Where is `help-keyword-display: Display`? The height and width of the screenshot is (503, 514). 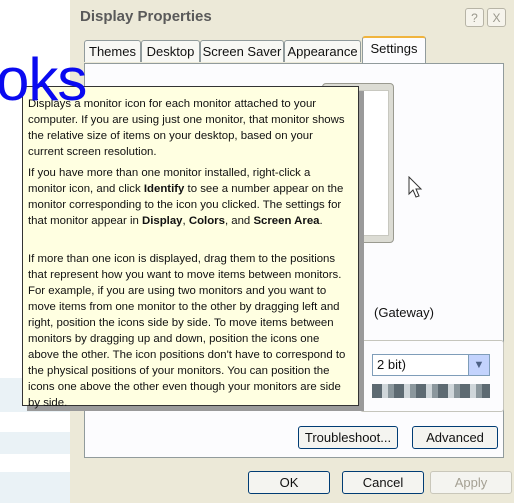
help-keyword-display: Display is located at coordinates (162, 221).